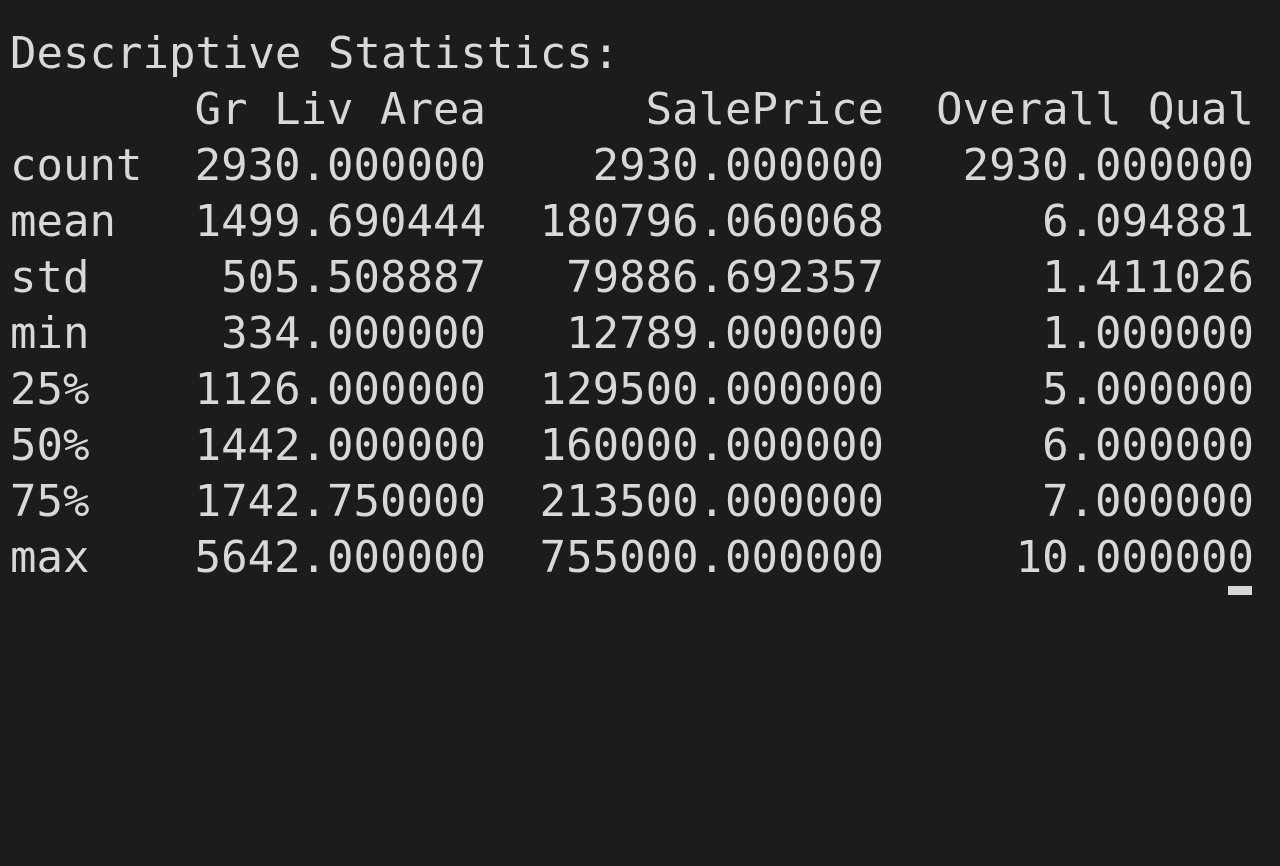  Describe the element at coordinates (632, 222) in the screenshot. I see `table-row: mean 1499.690444 180796.060068 6.094881` at that location.